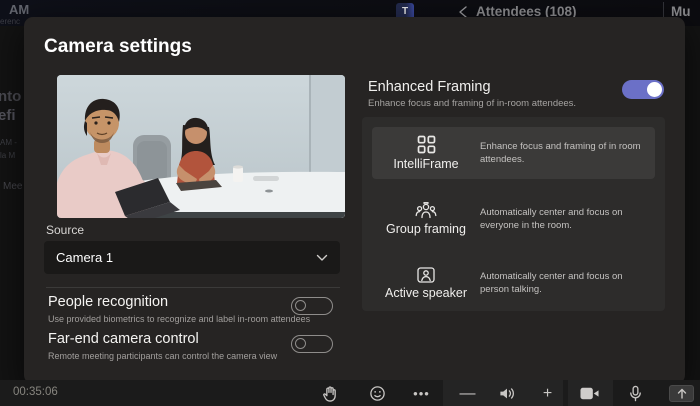  Describe the element at coordinates (118, 46) in the screenshot. I see `dialog-title: Camera settings` at that location.